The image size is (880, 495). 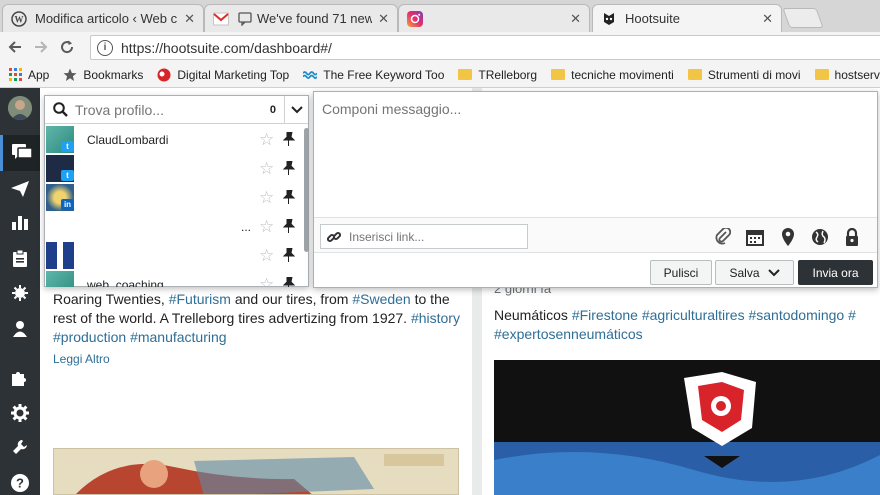 I want to click on bookmark-folder-tecniche: tecniche movimenti, so click(x=612, y=75).